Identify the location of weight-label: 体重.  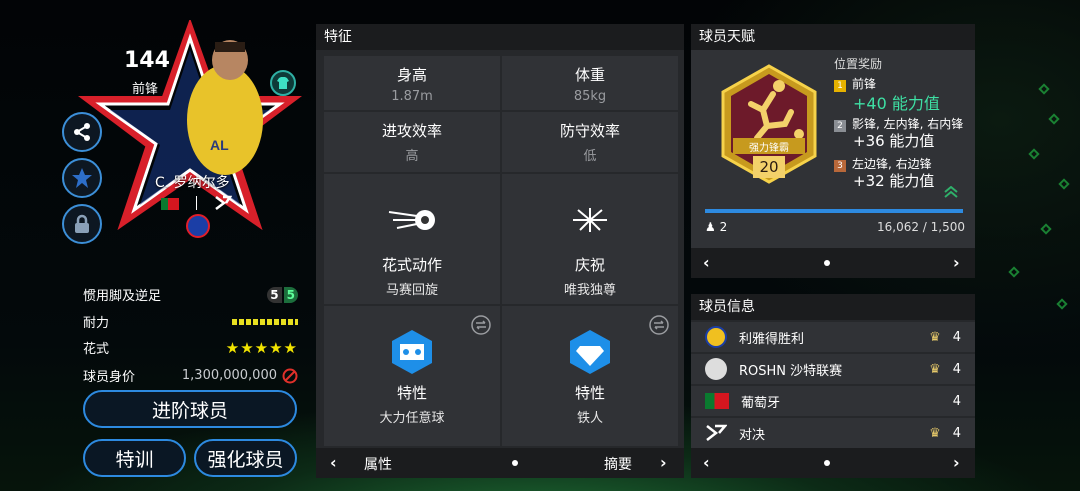
(589, 75).